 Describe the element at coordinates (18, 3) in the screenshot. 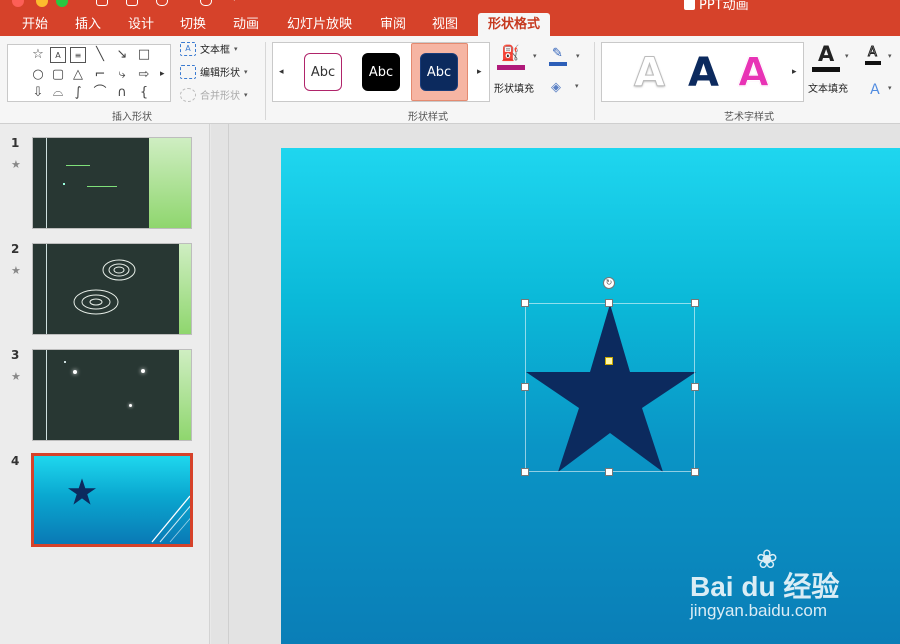

I see `close-window-button` at that location.